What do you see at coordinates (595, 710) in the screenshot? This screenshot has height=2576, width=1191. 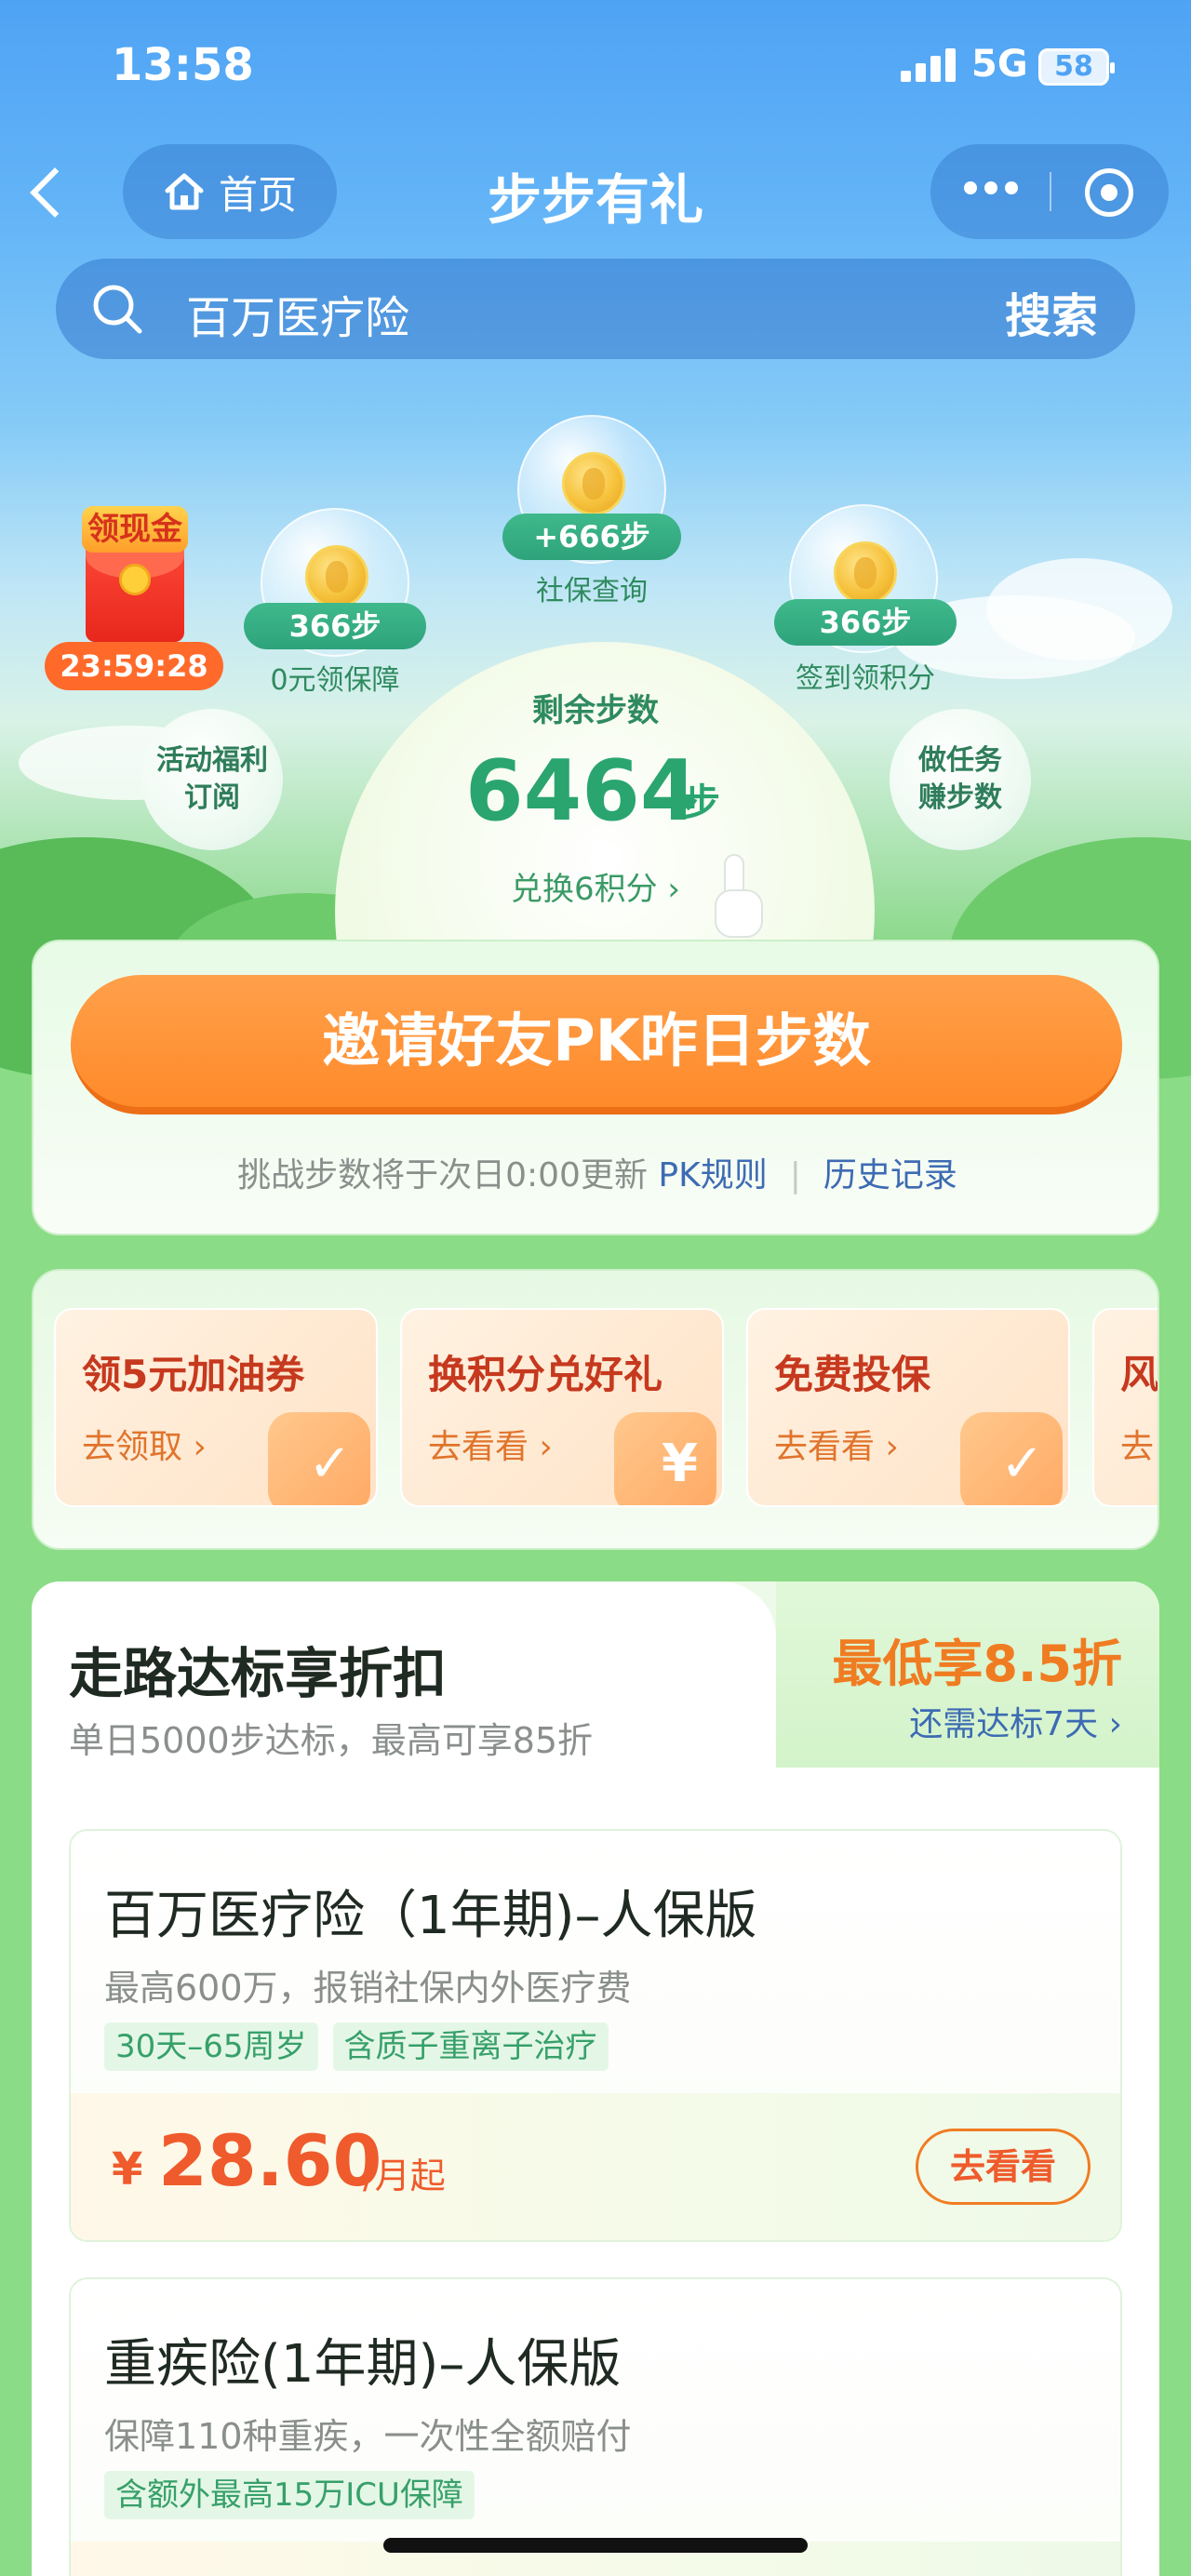 I see `remaining-steps-label: 剩余步数` at bounding box center [595, 710].